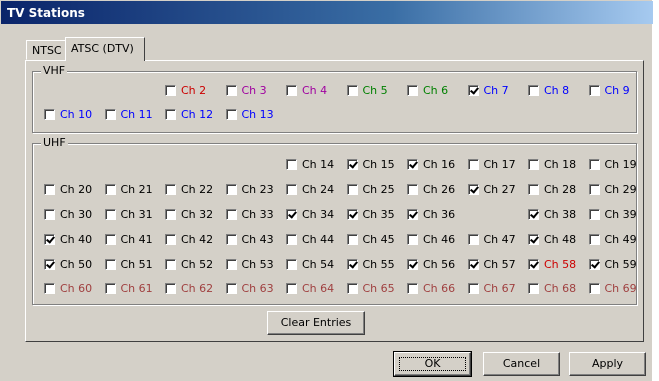  I want to click on channel-checkbox: Ch 26, so click(431, 189).